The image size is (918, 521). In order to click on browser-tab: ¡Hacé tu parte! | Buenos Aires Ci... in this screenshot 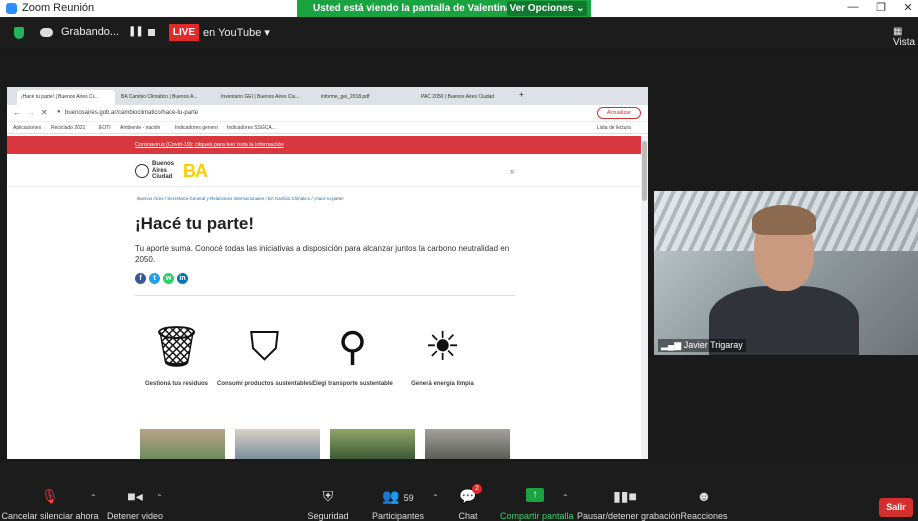, I will do `click(66, 97)`.